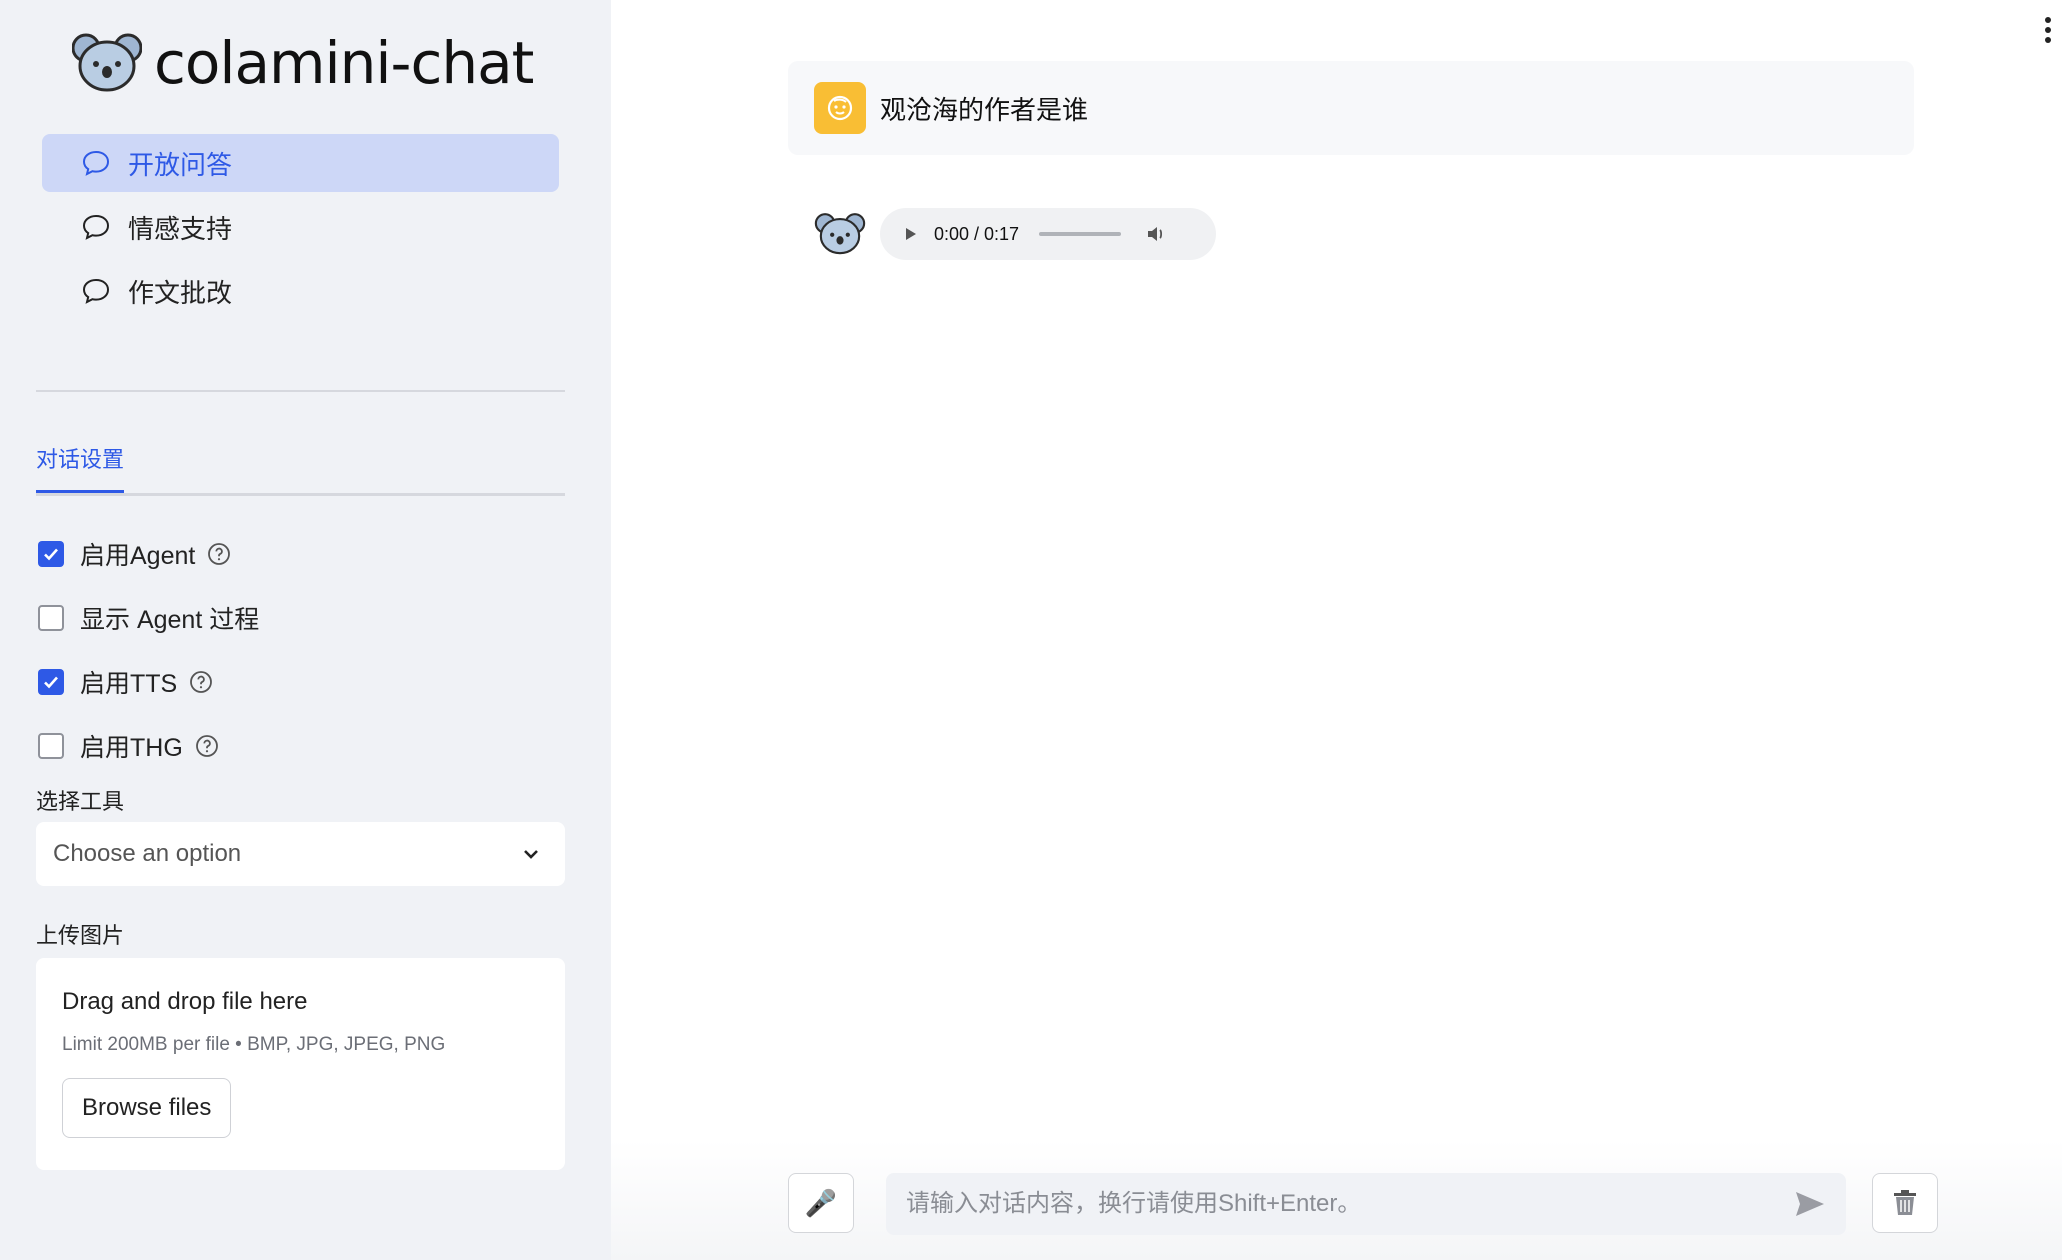 Image resolution: width=2062 pixels, height=1260 pixels. I want to click on checkbox-enable-tts: 启用TTS, so click(148, 682).